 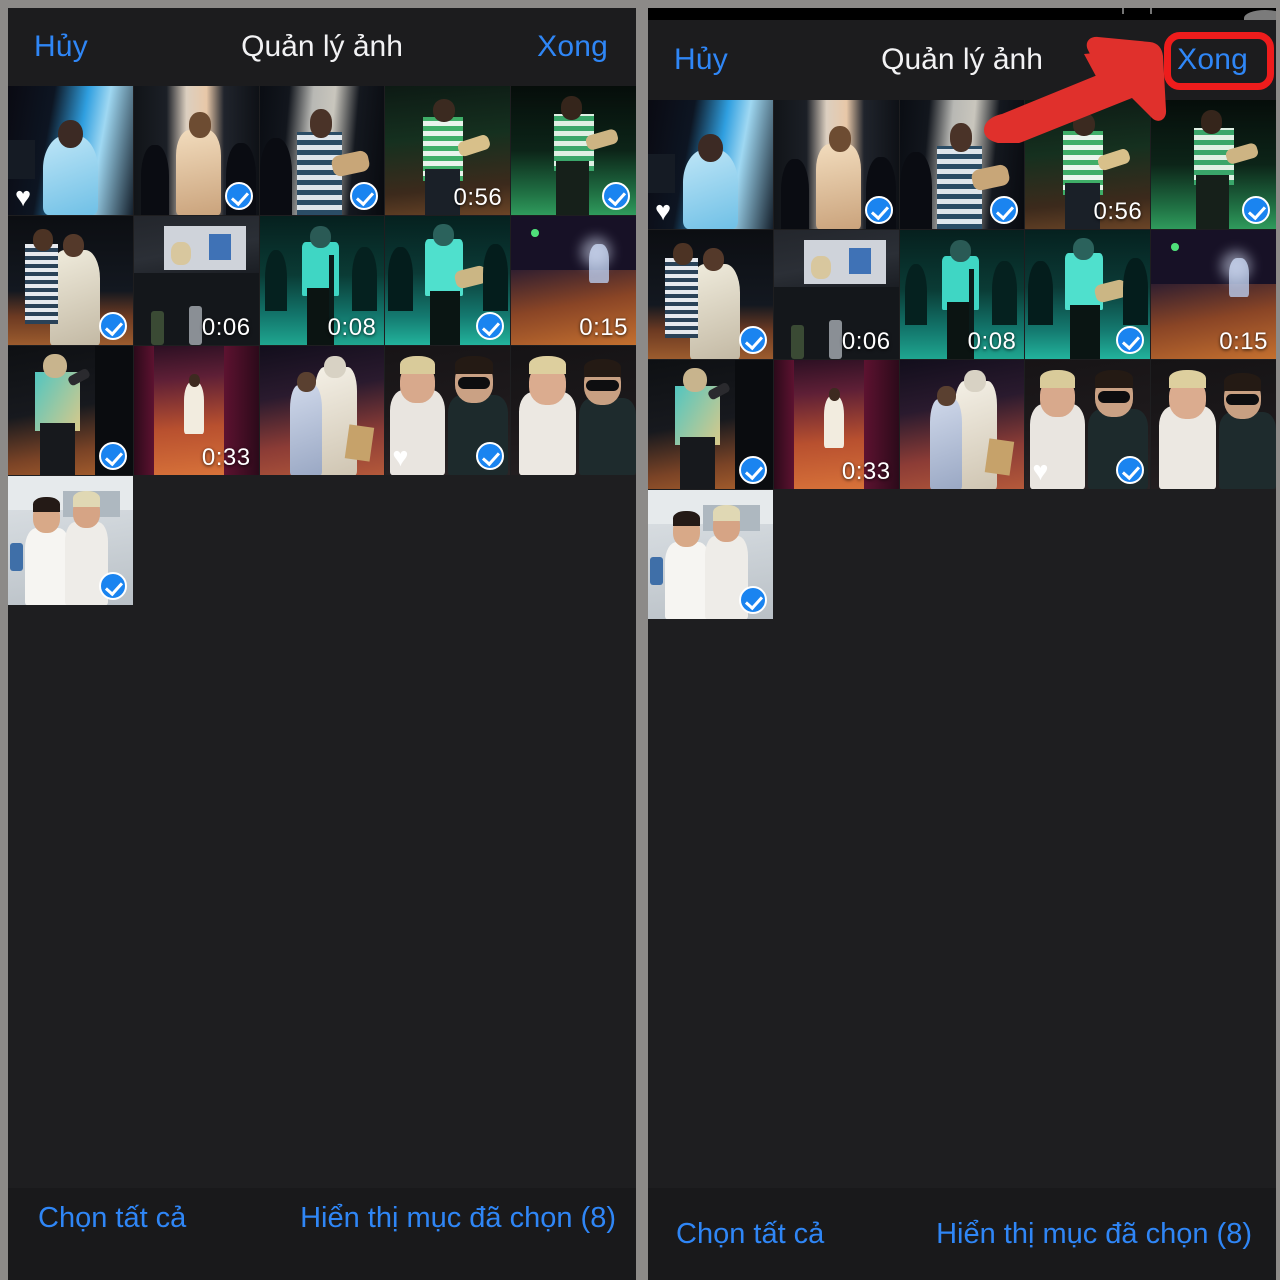 I want to click on status-bar, so click(x=962, y=17).